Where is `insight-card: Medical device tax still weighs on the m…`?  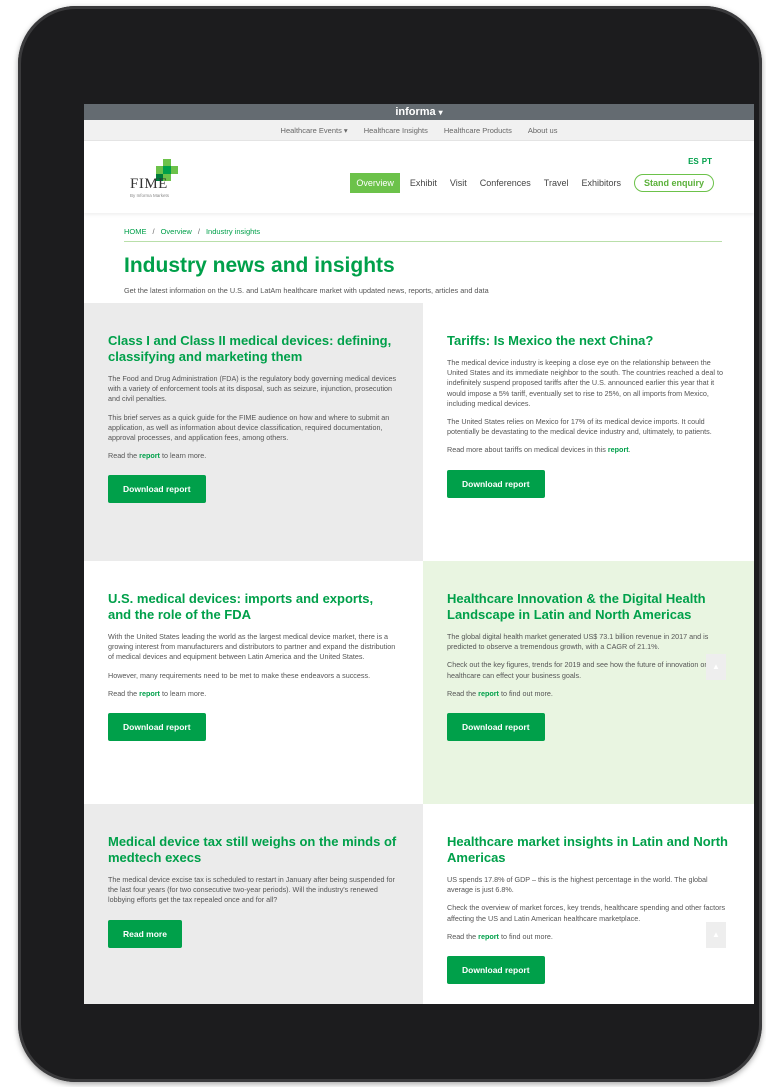
insight-card: Medical device tax still weighs on the m… is located at coordinates (253, 904).